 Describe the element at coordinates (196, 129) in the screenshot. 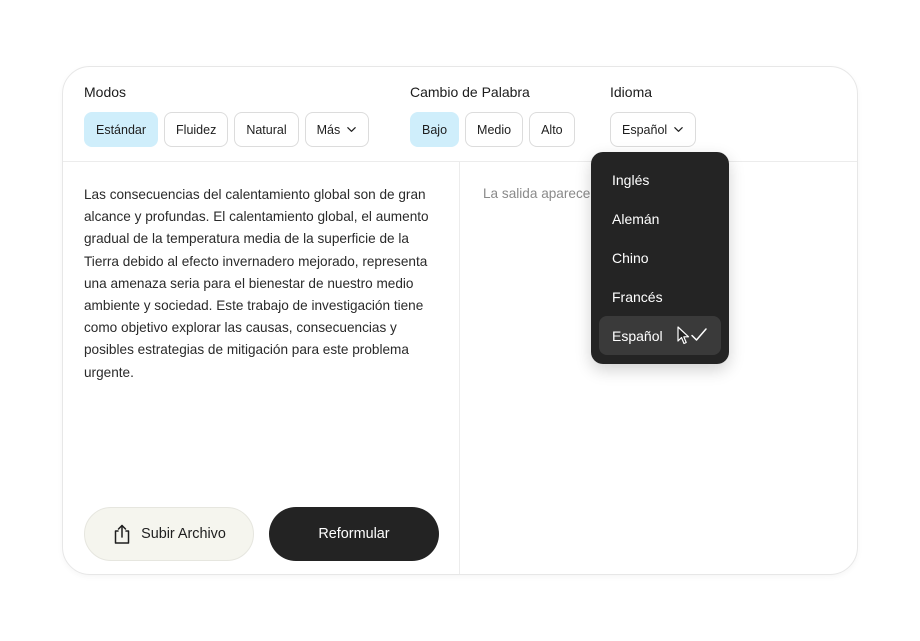

I see `mode-chip-fluidez: Fluidez` at that location.